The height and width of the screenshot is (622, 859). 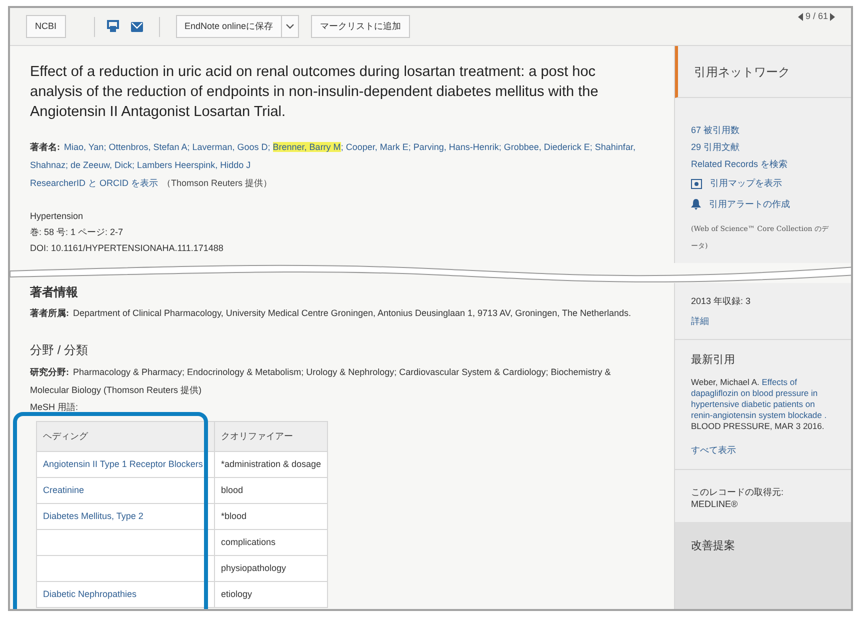 I want to click on panel-heading: 引用ネットワーク, so click(x=763, y=72).